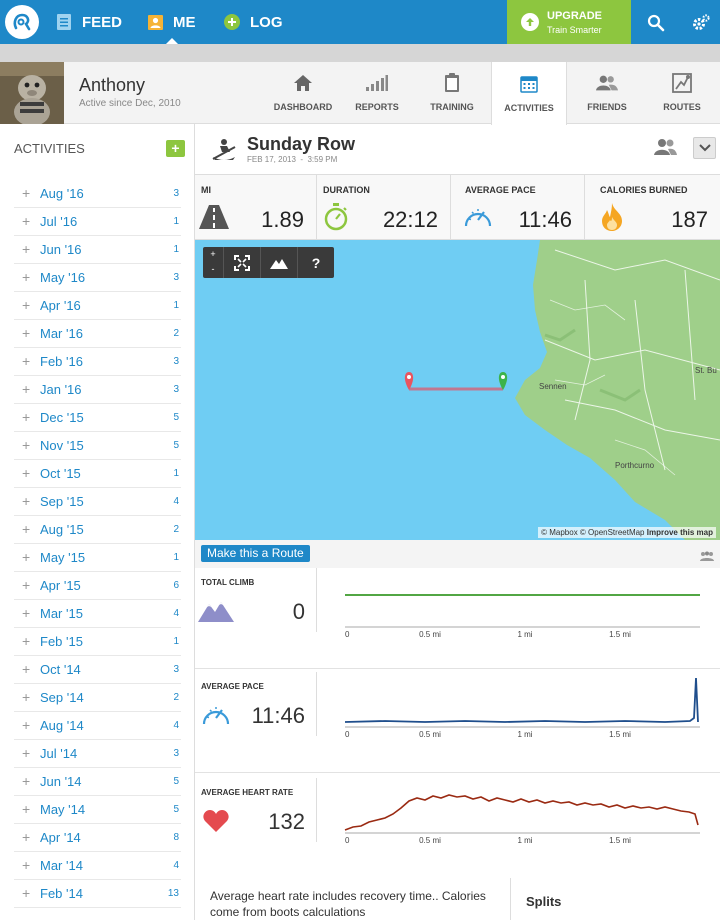 This screenshot has height=920, width=720. I want to click on sidebar-month-item: + Jun '16 1, so click(97, 250).